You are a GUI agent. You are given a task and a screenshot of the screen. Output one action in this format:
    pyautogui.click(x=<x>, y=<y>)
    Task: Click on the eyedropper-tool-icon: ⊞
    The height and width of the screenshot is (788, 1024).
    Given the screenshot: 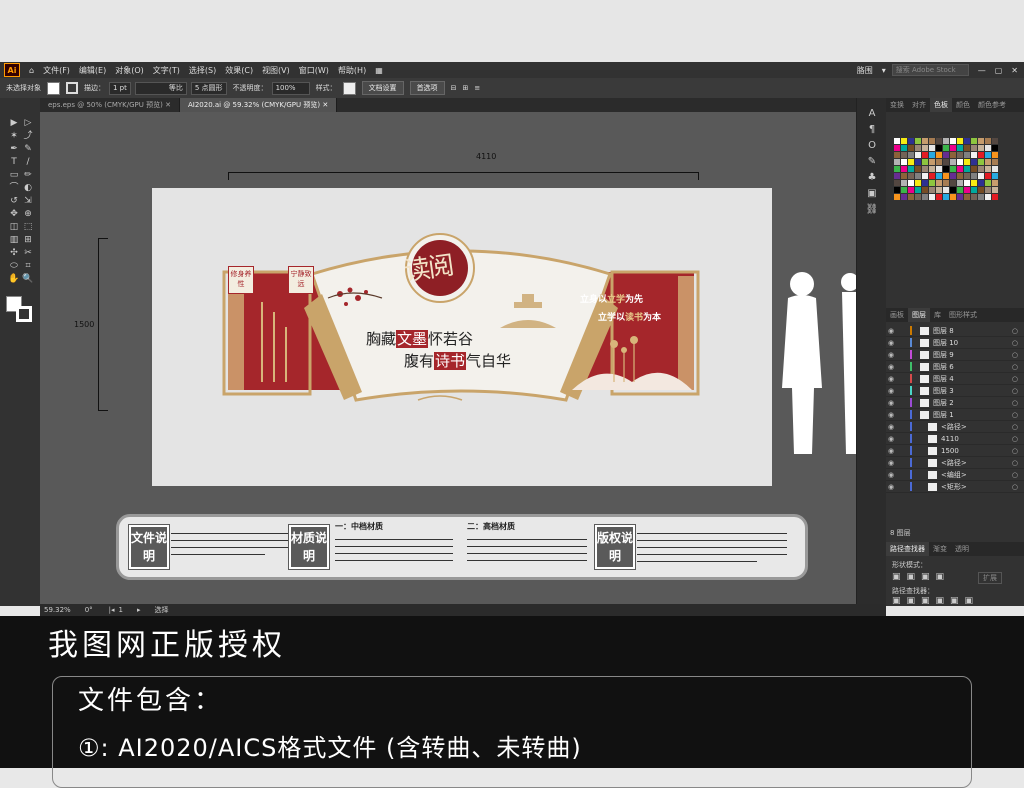 What is the action you would take?
    pyautogui.click(x=28, y=240)
    